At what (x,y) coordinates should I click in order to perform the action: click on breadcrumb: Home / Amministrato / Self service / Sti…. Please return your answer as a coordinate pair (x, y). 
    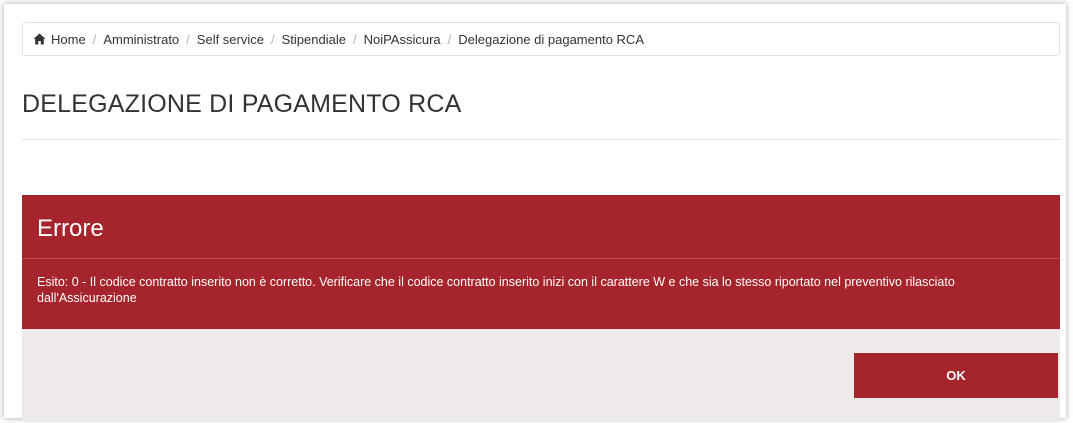
    Looking at the image, I should click on (541, 39).